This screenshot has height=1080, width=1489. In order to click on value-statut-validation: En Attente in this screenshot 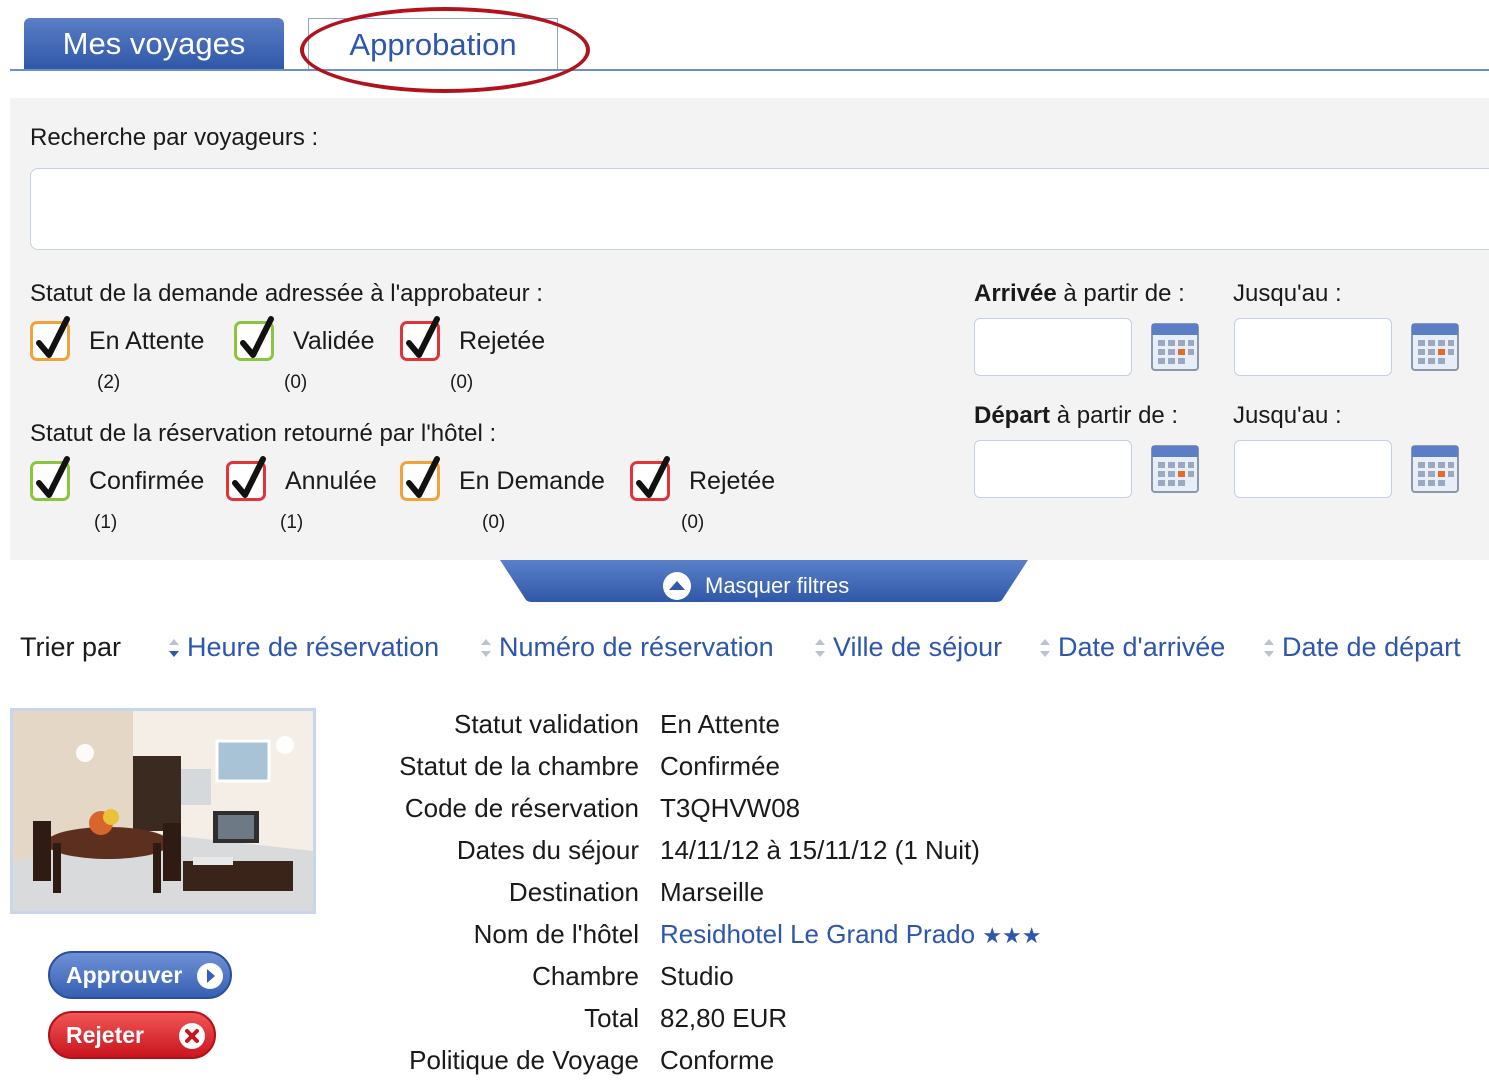, I will do `click(720, 724)`.